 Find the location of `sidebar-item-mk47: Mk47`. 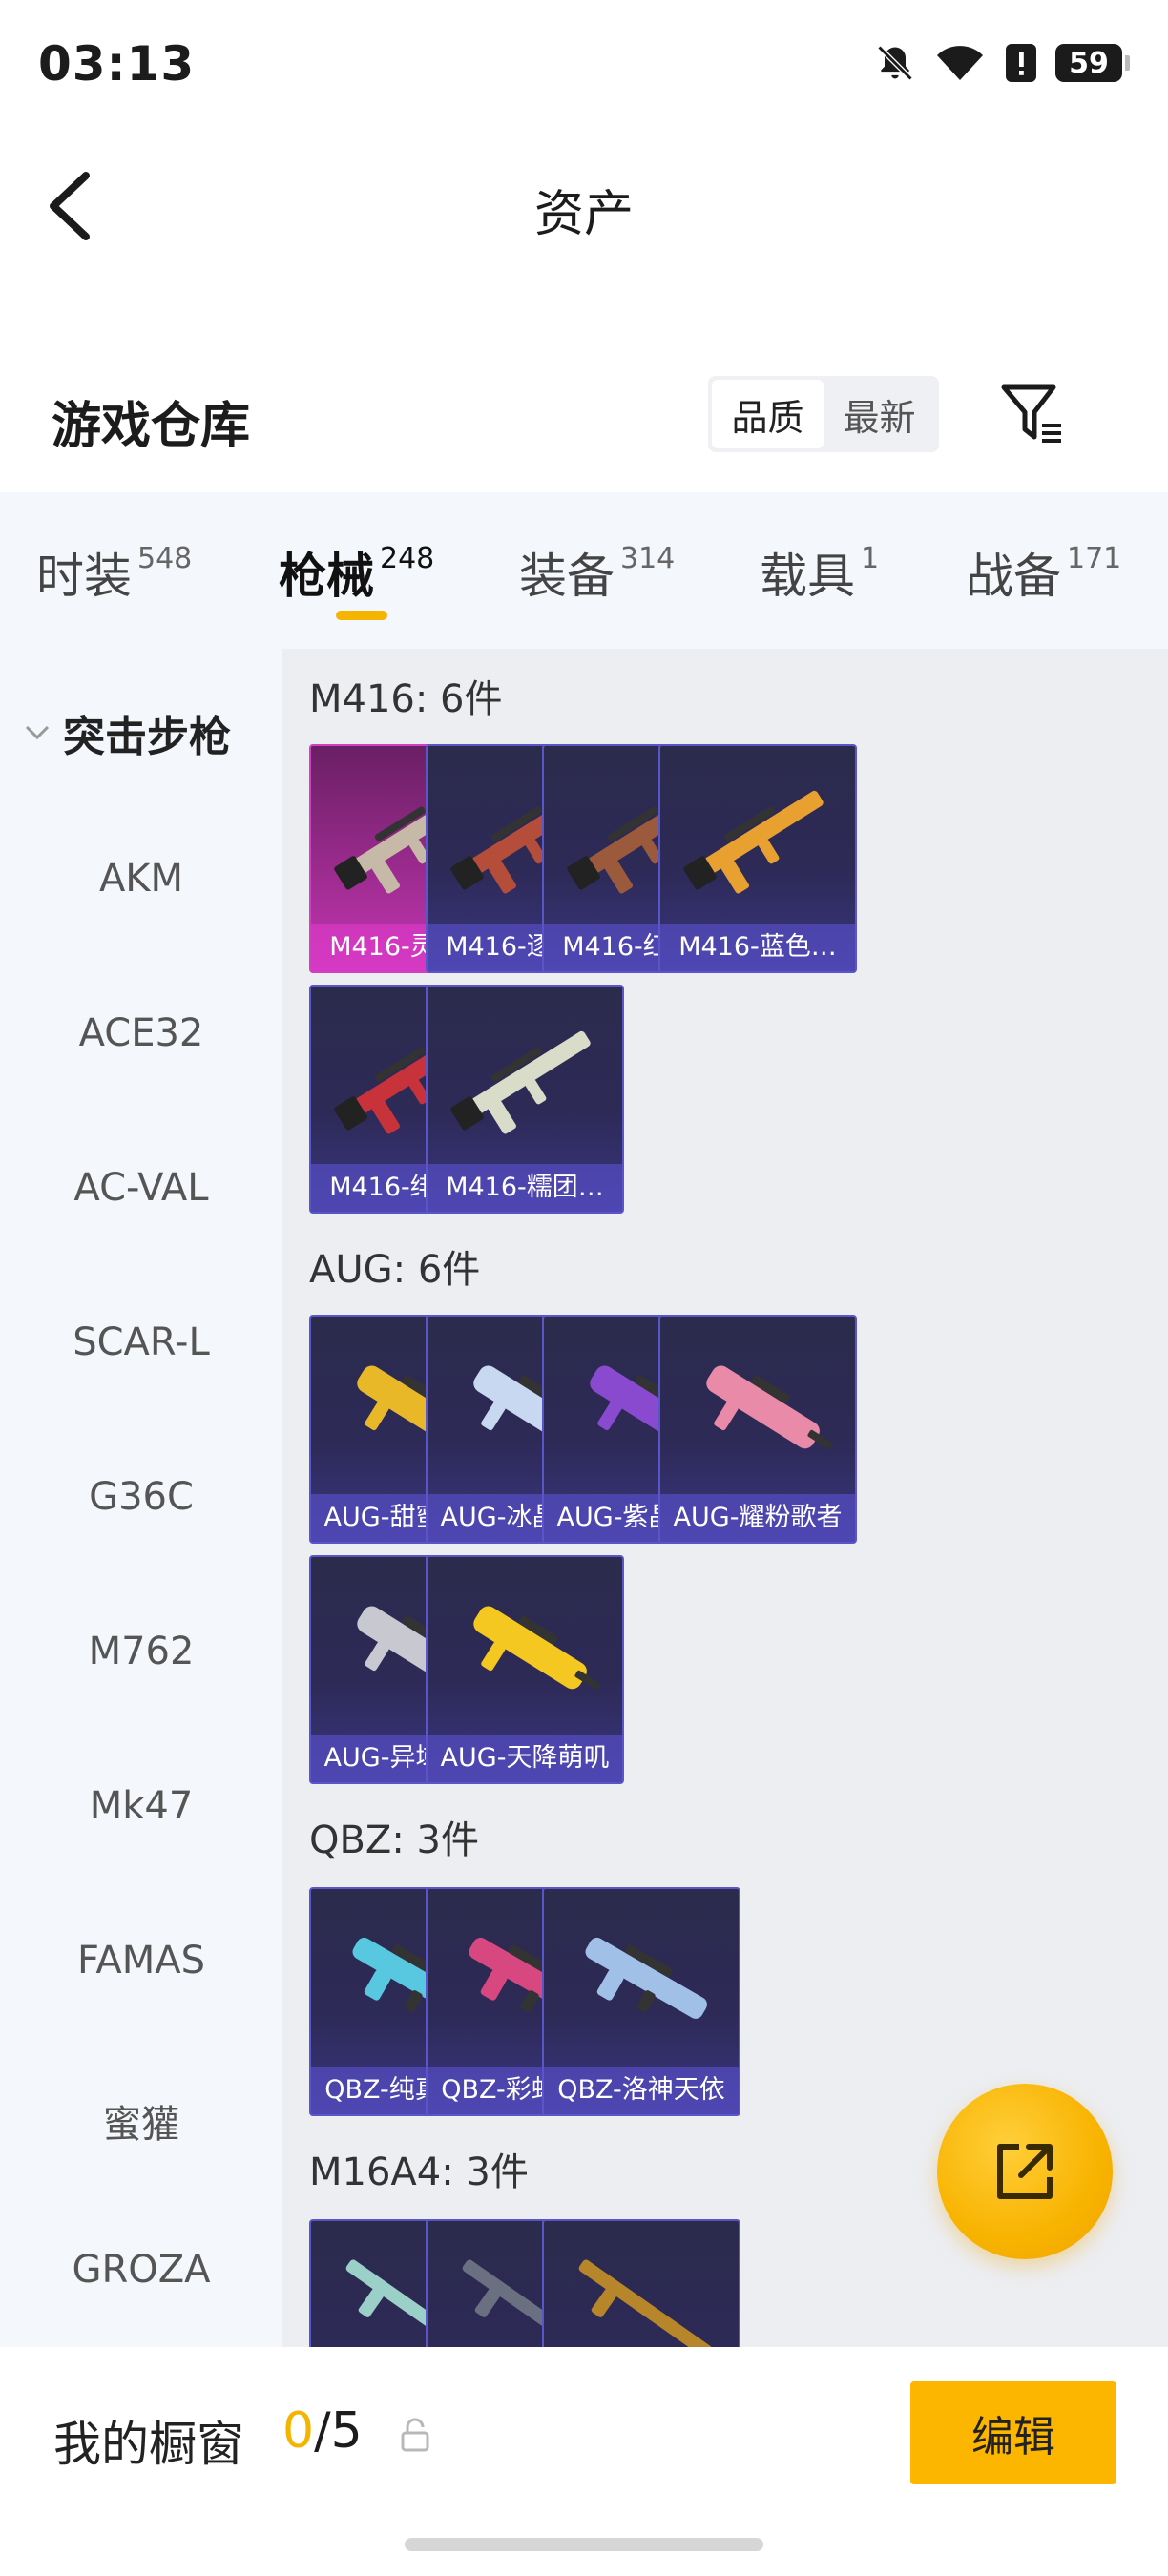

sidebar-item-mk47: Mk47 is located at coordinates (141, 1806).